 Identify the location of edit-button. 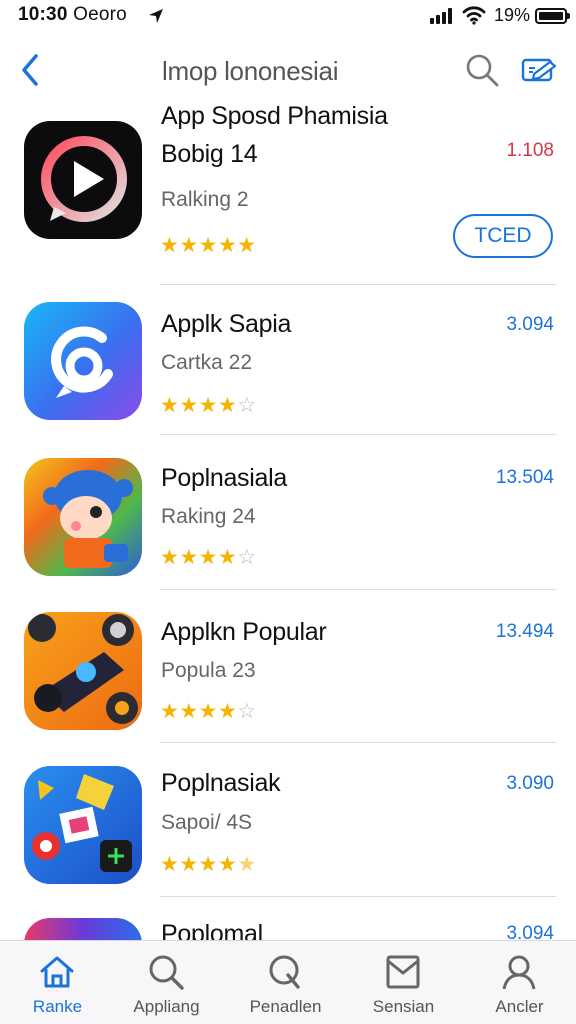
(540, 70).